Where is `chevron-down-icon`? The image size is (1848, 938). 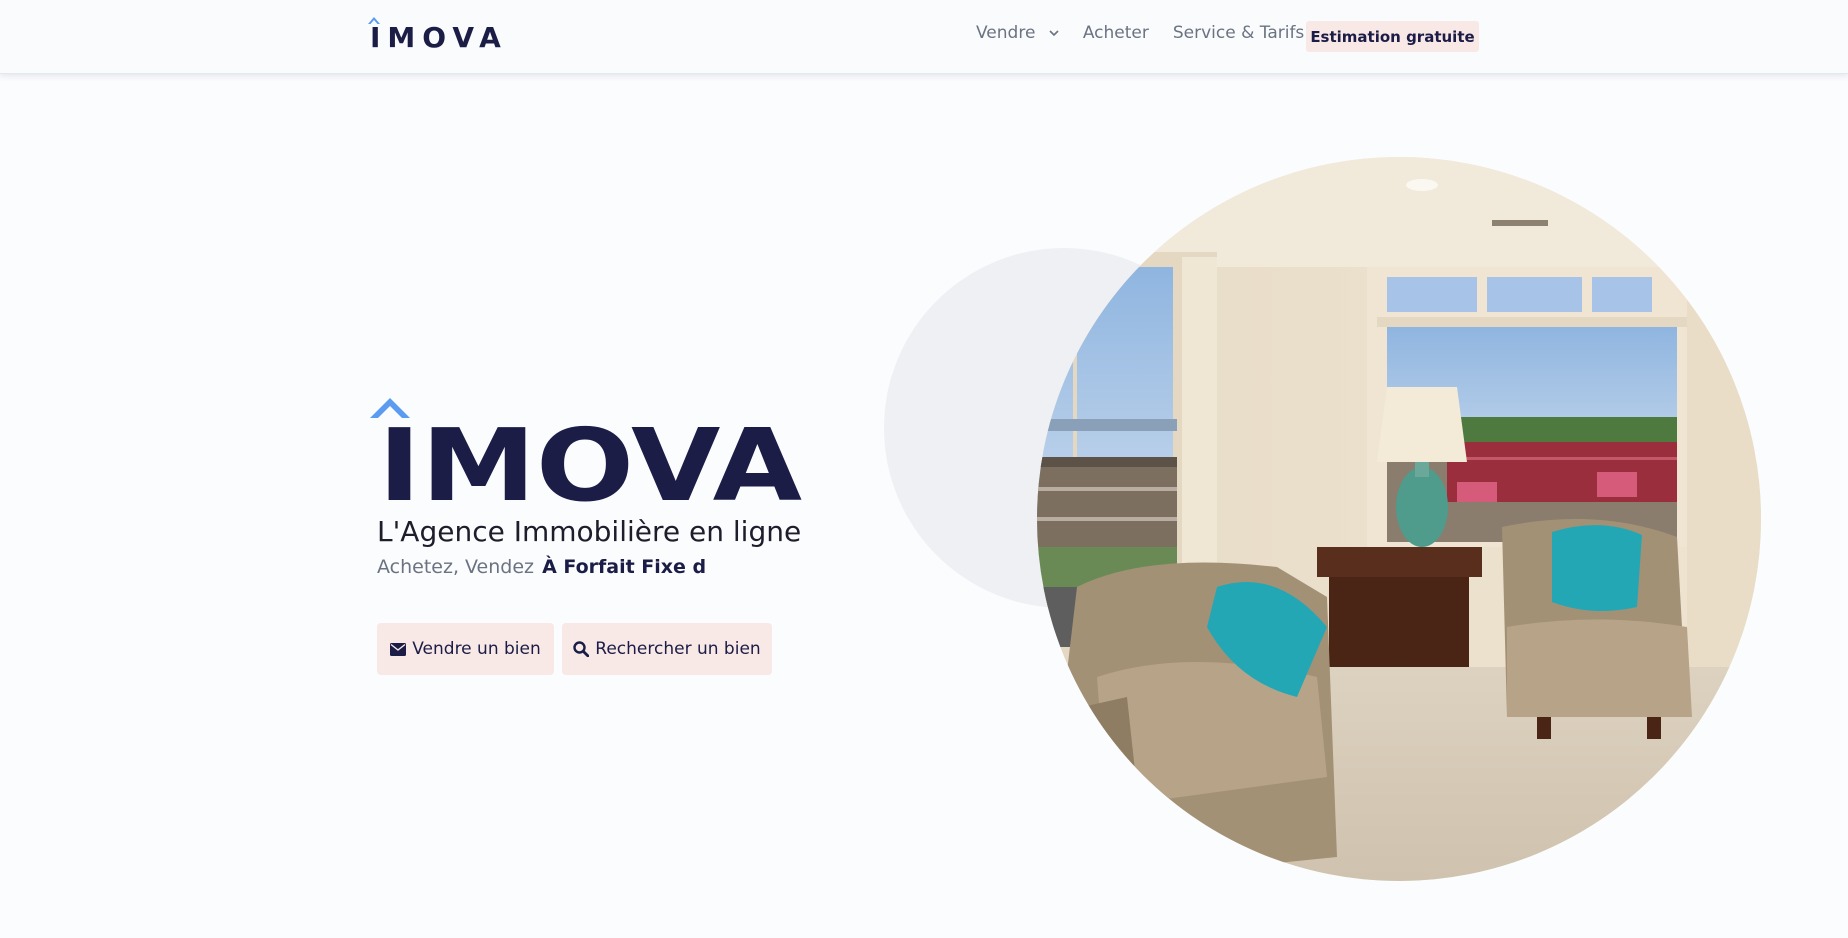 chevron-down-icon is located at coordinates (1054, 32).